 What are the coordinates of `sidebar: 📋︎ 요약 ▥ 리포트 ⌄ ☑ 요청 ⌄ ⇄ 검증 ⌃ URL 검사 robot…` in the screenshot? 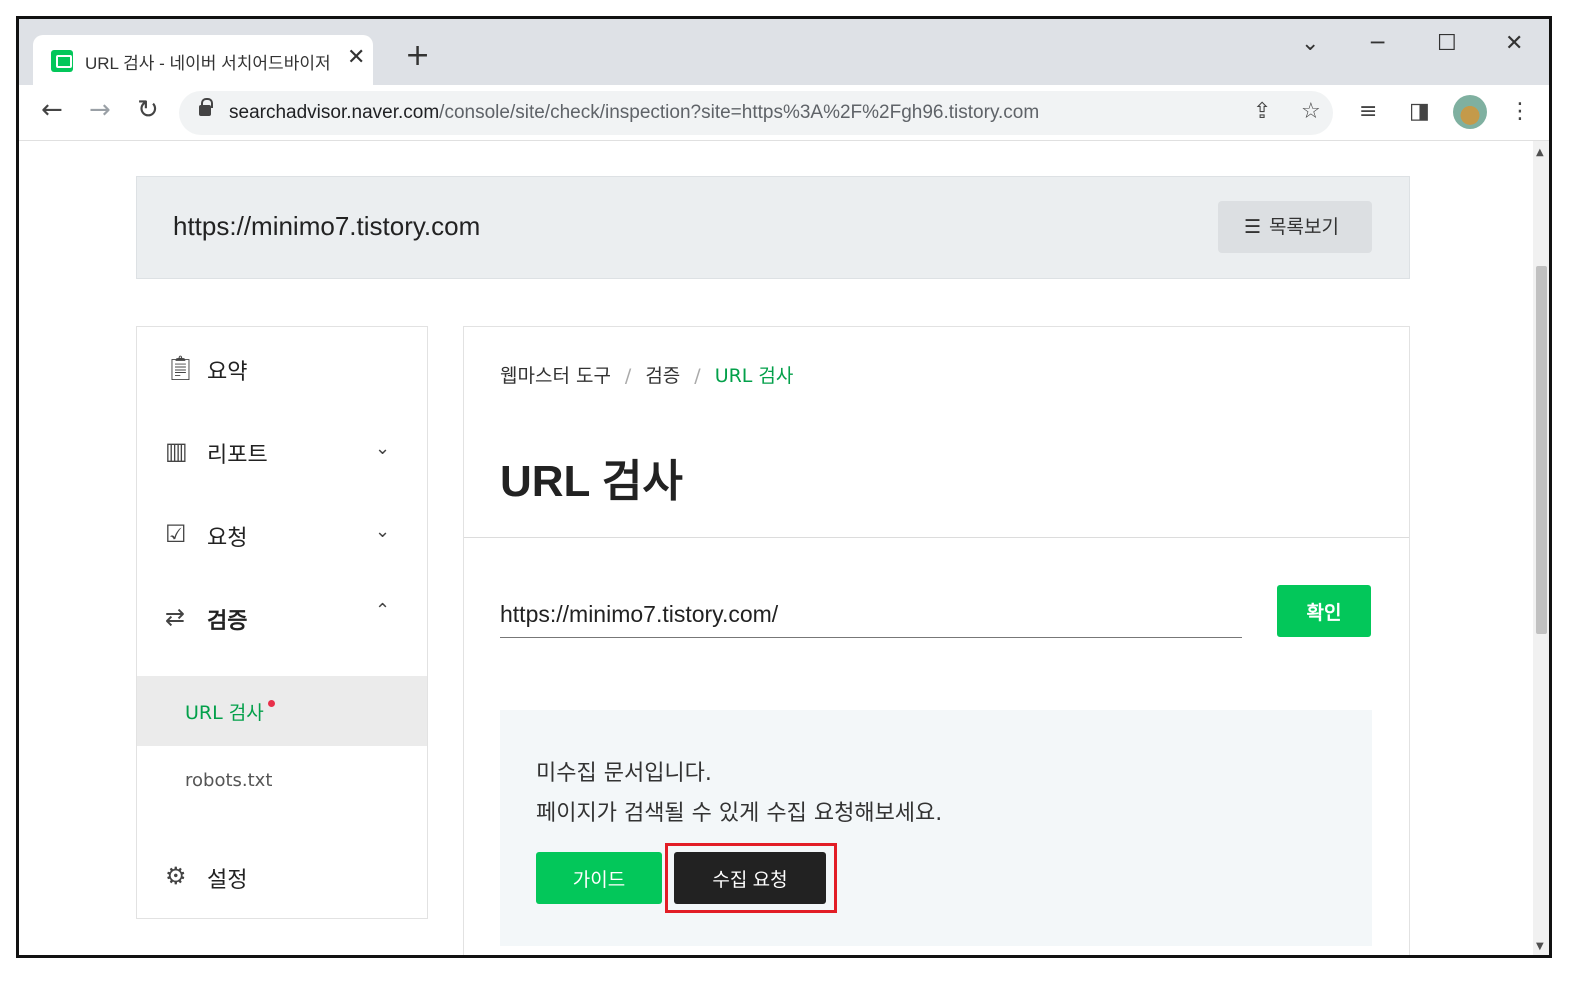 It's located at (282, 622).